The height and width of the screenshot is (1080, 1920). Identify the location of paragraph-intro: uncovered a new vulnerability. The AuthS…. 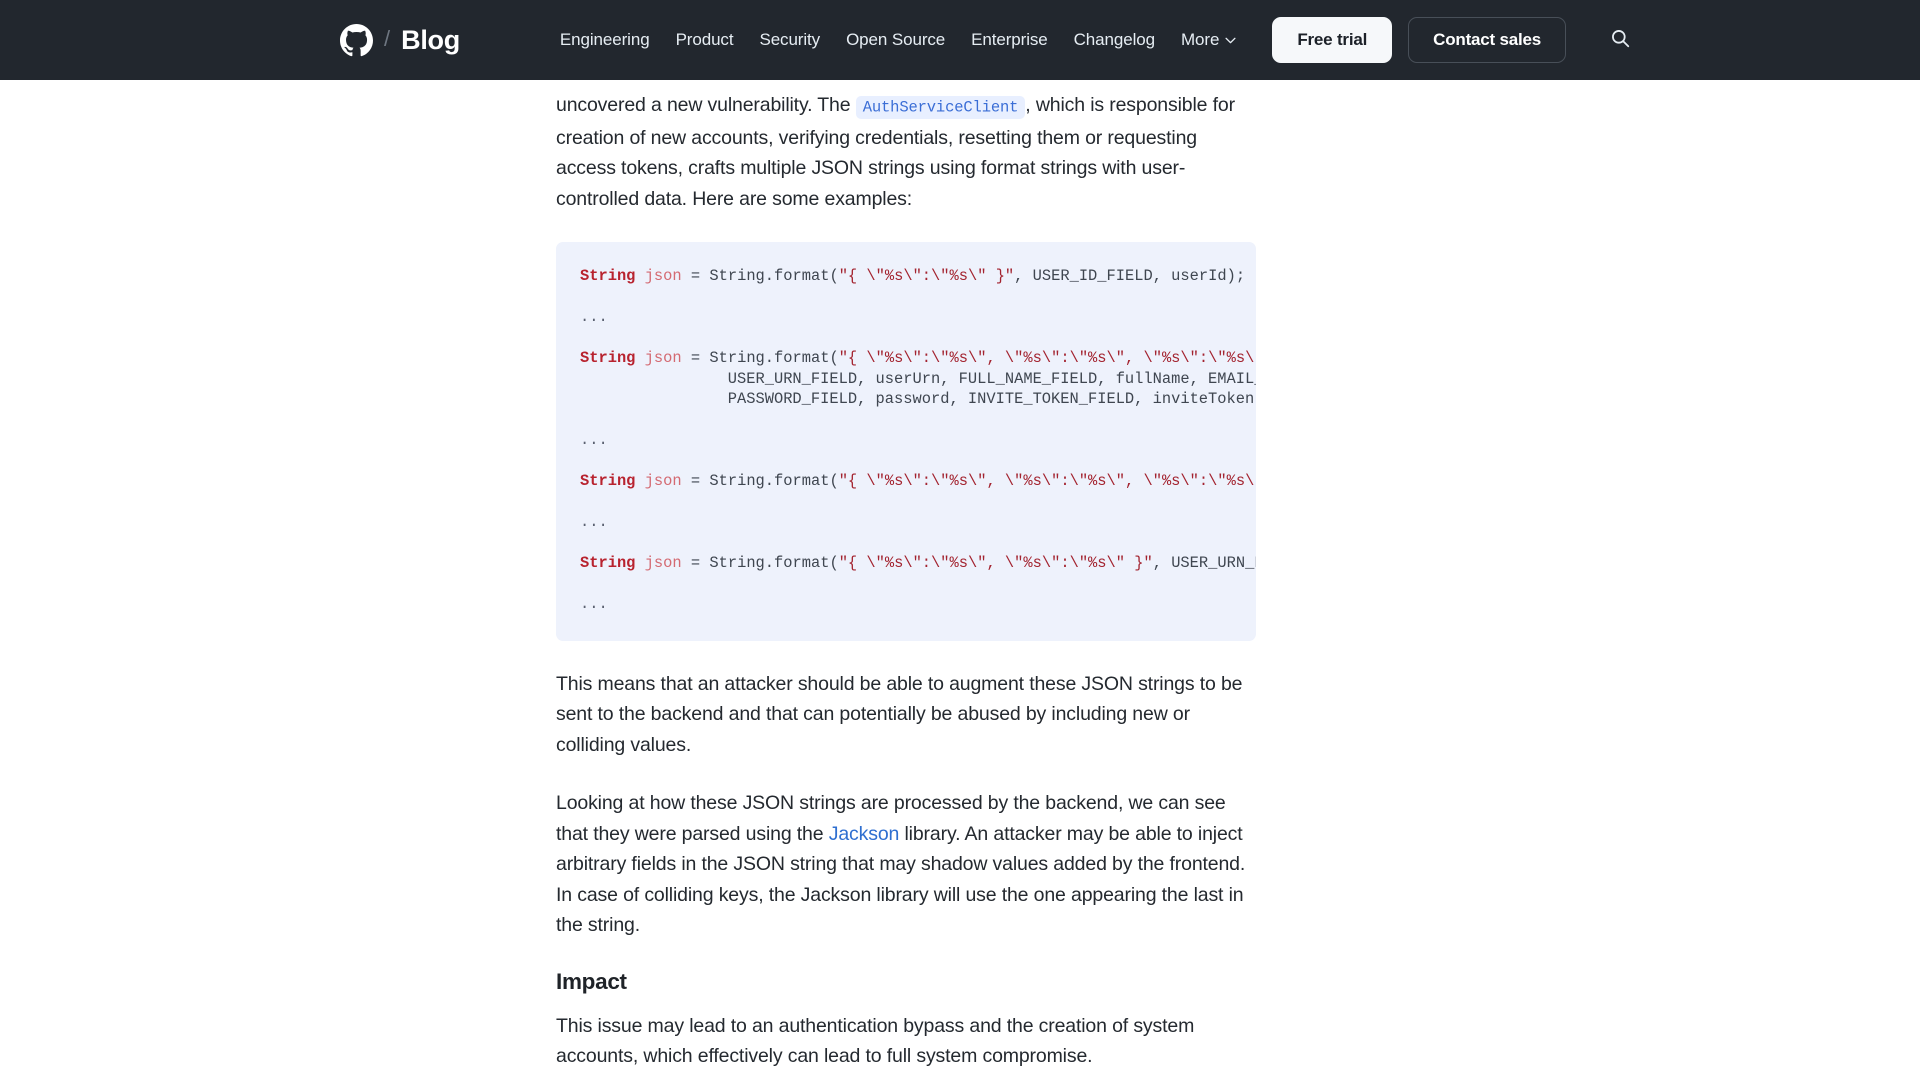
(906, 152).